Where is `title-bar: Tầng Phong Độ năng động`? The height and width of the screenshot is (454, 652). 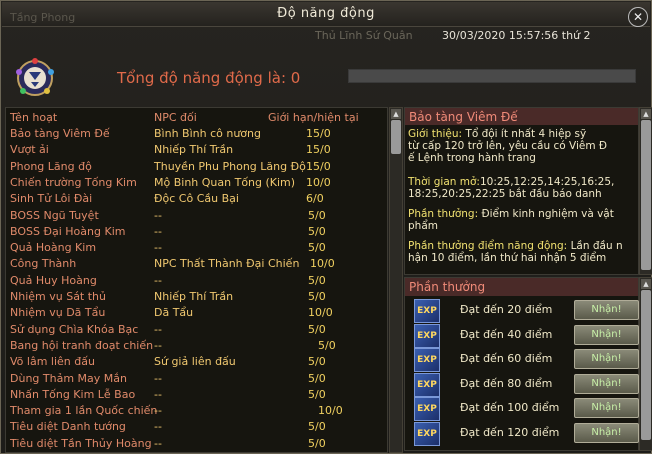
title-bar: Tầng Phong Độ năng động is located at coordinates (326, 14).